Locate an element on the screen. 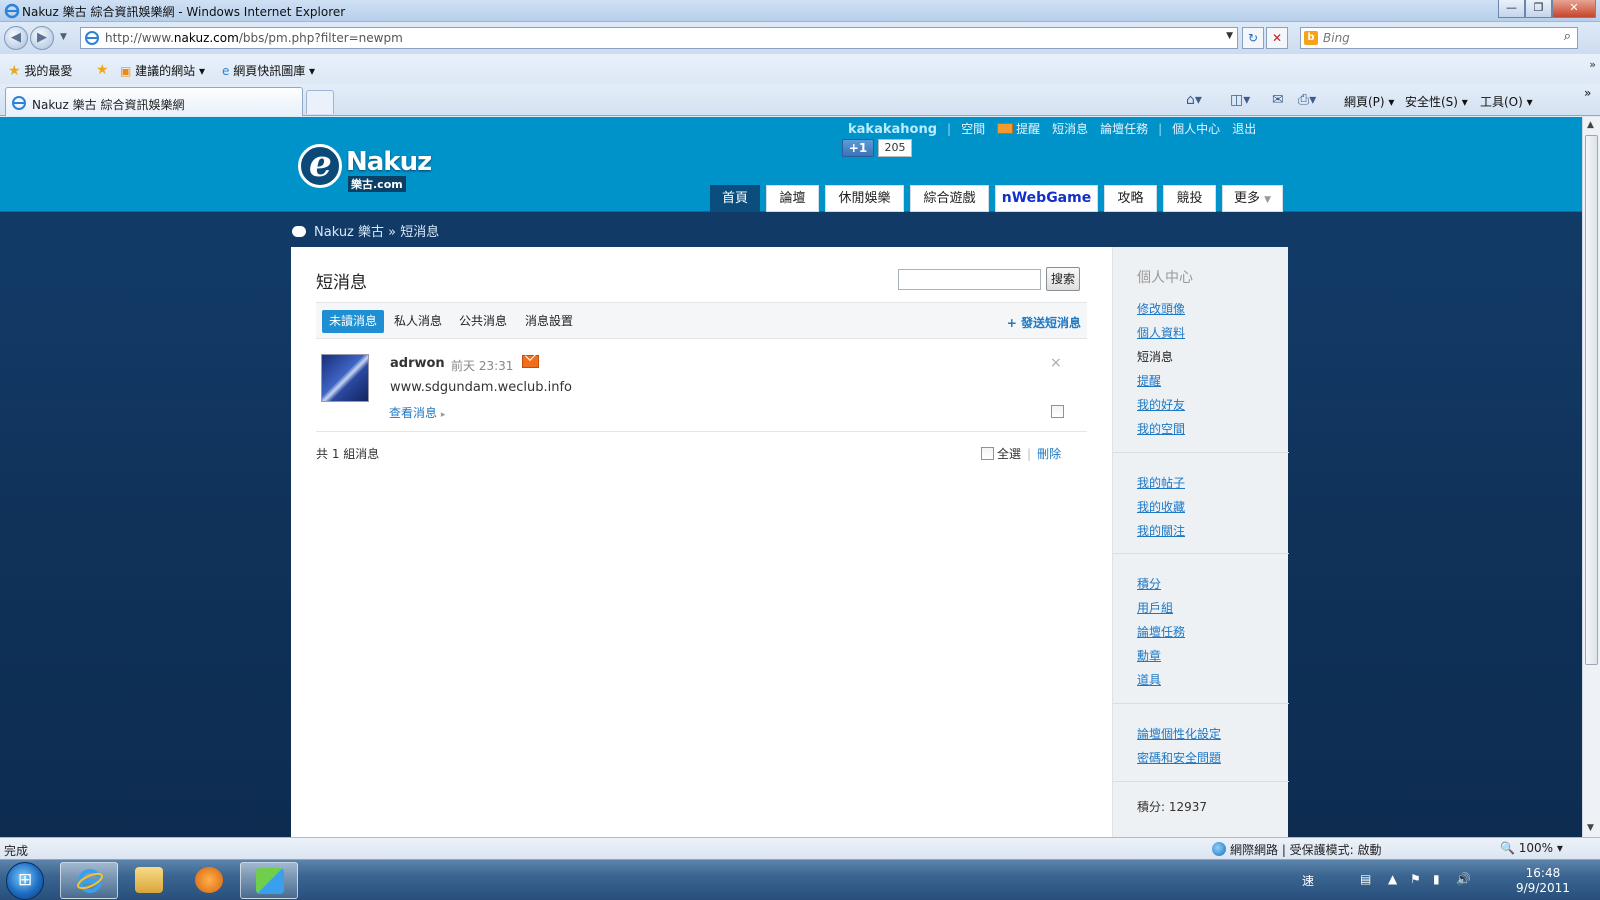 The image size is (1600, 900). scroll-up-icon: ▲ is located at coordinates (1590, 125).